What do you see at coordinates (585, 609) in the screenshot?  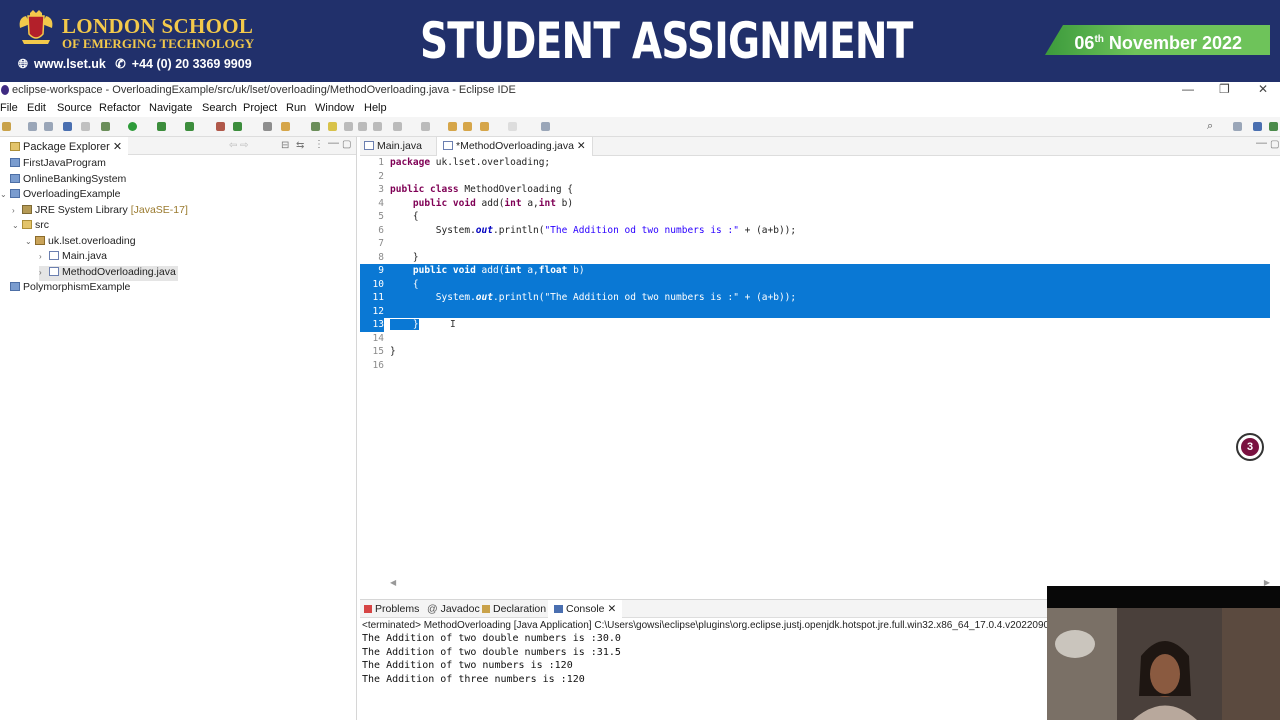 I see `tab-console: Console ✕` at bounding box center [585, 609].